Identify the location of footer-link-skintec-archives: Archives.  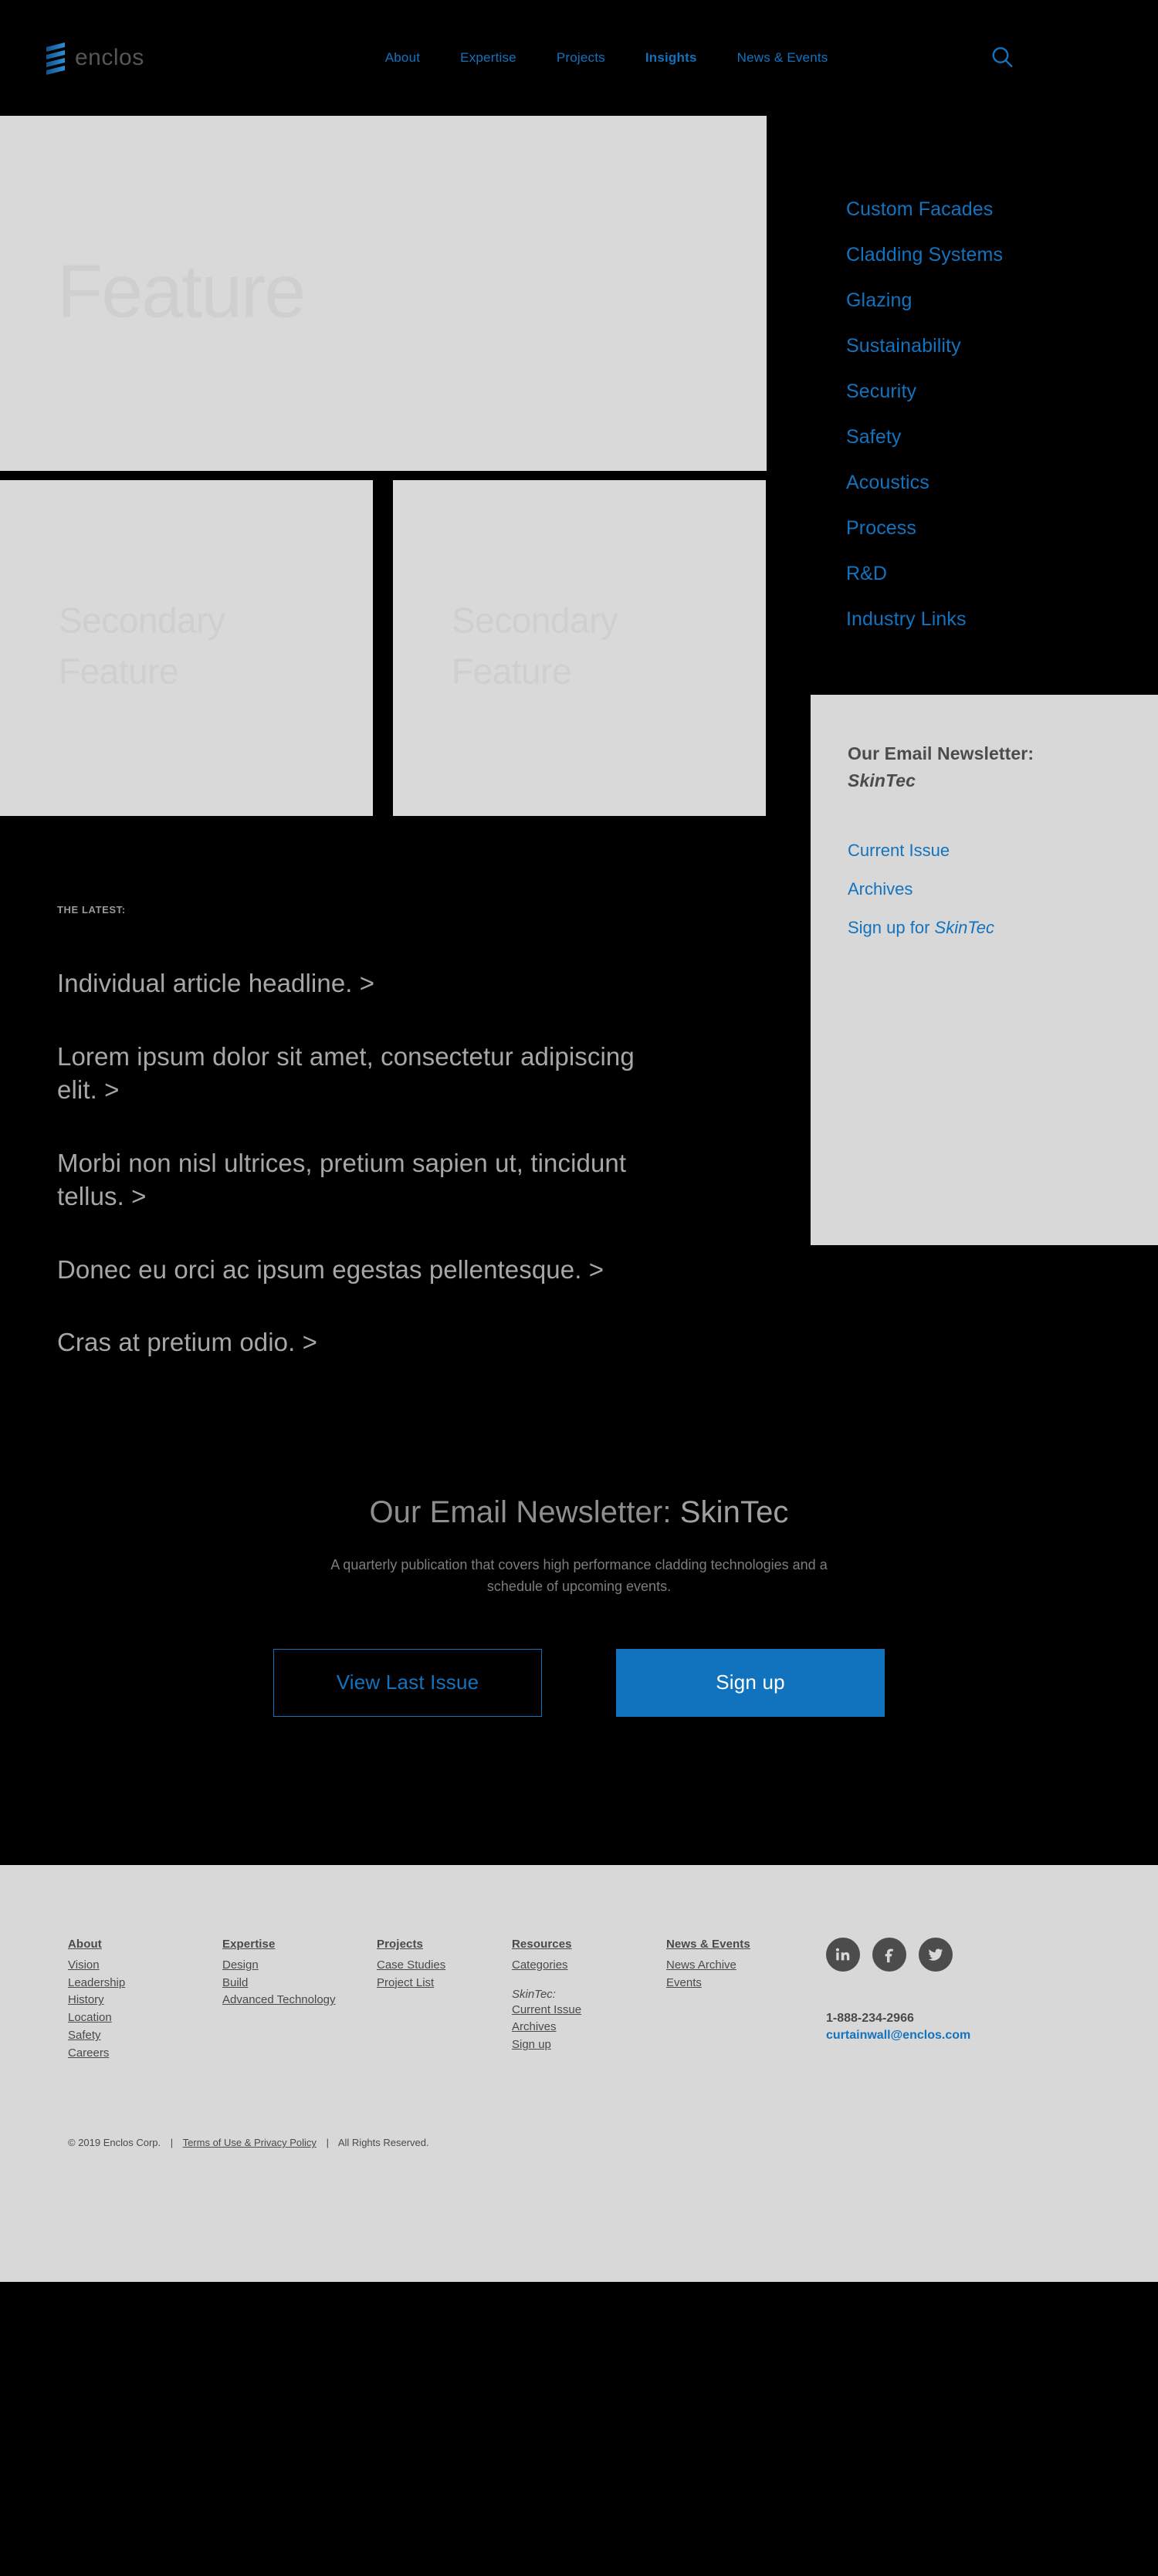
(589, 2028).